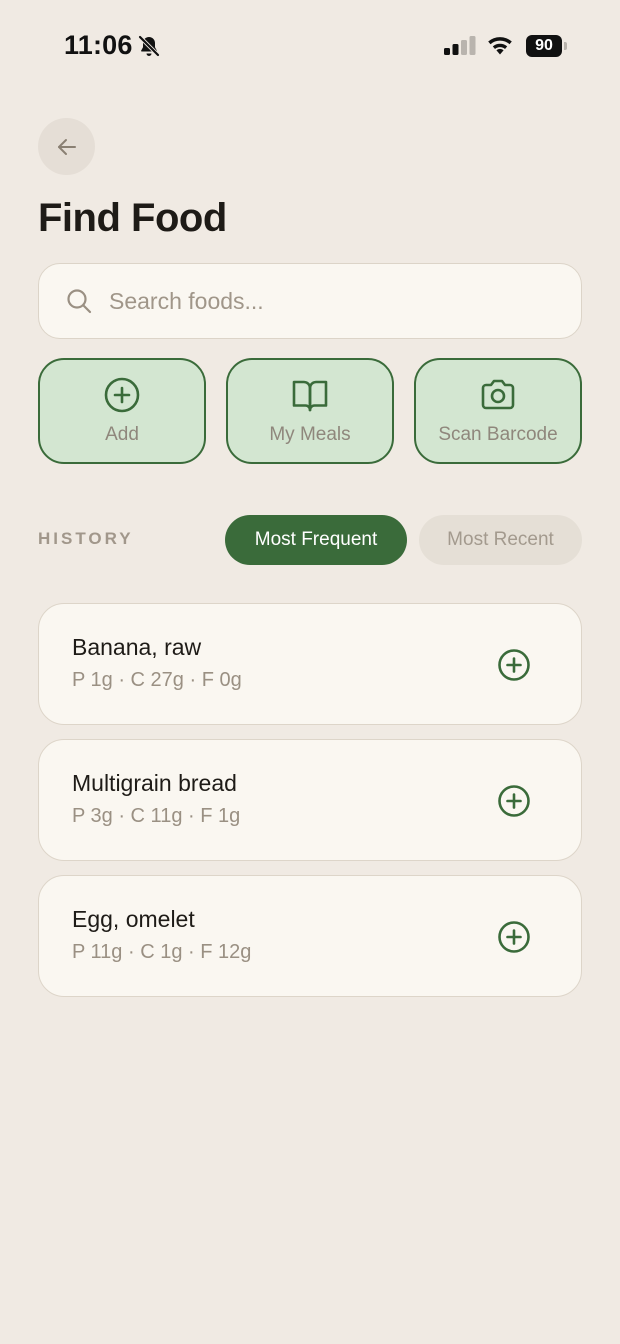  What do you see at coordinates (133, 919) in the screenshot?
I see `food-name: Egg, omelet` at bounding box center [133, 919].